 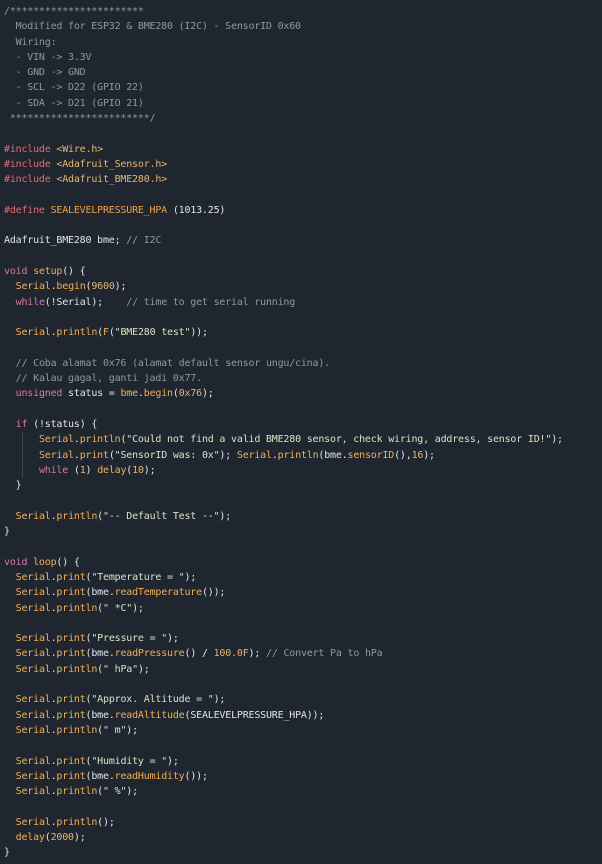 What do you see at coordinates (303, 240) in the screenshot?
I see `code-line: Adafruit_BME280 bme; // I2C` at bounding box center [303, 240].